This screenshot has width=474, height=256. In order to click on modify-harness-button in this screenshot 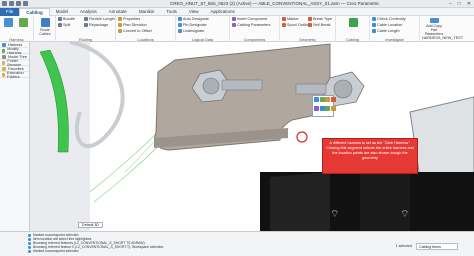, I will do `click(23, 27)`.